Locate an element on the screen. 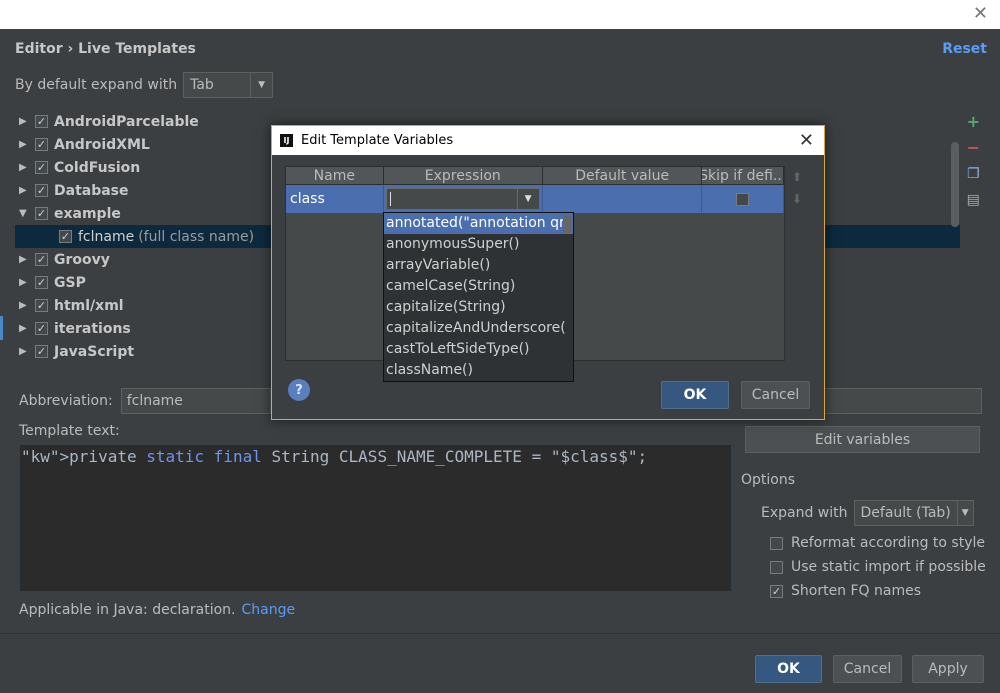 The image size is (1000, 693). reformat-option: Reformat according to style is located at coordinates (878, 543).